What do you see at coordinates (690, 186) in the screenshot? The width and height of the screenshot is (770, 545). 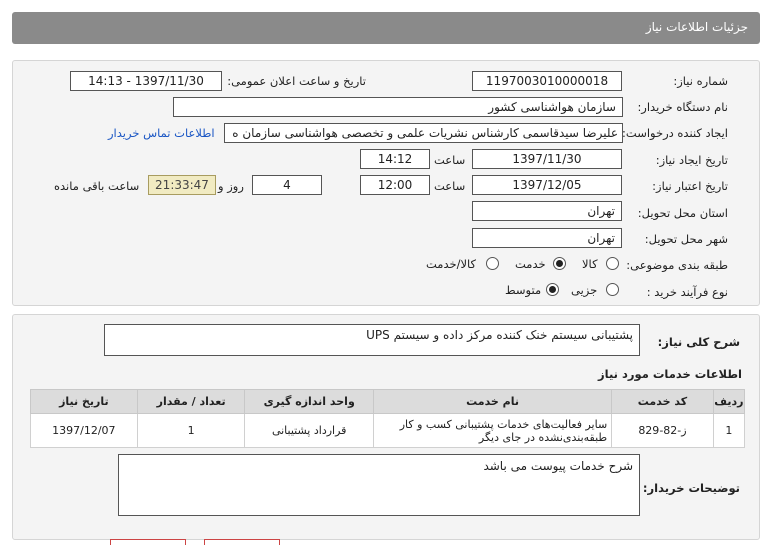 I see `validity-date-label: تاریخ اعتبار نیاز:` at bounding box center [690, 186].